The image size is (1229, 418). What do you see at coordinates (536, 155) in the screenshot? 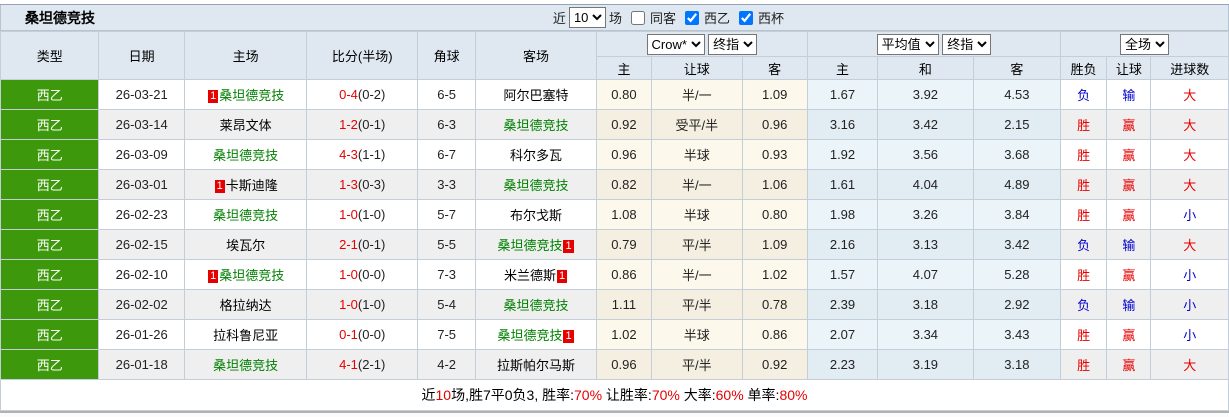
I see `away-team-link: 科尔多瓦` at bounding box center [536, 155].